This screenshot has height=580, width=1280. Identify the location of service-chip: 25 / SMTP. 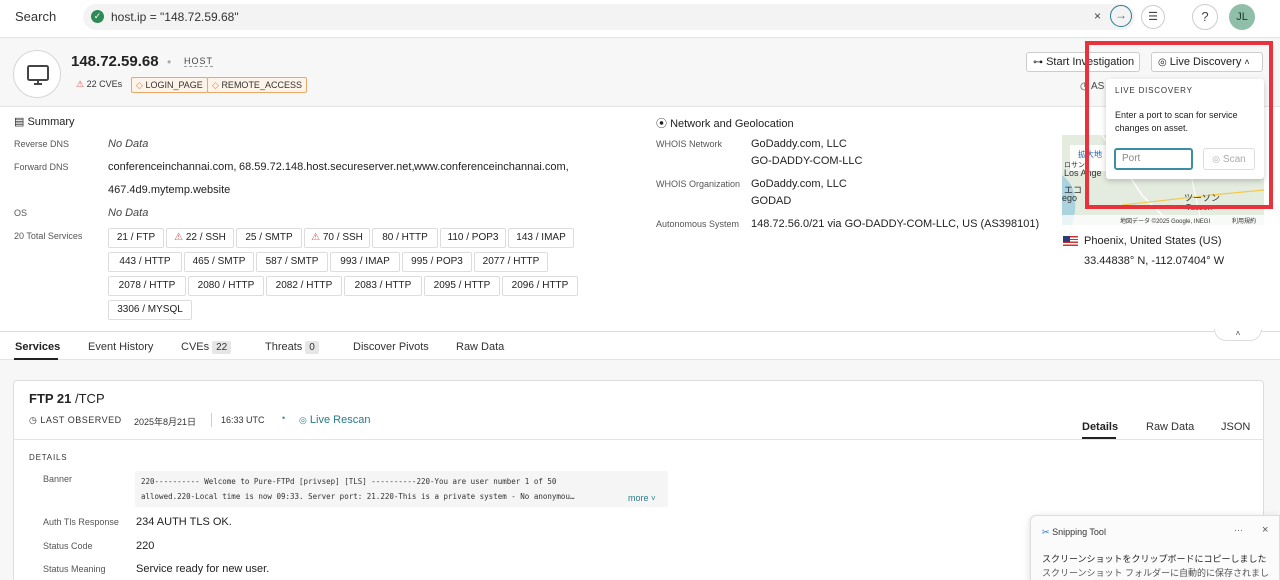
(269, 238).